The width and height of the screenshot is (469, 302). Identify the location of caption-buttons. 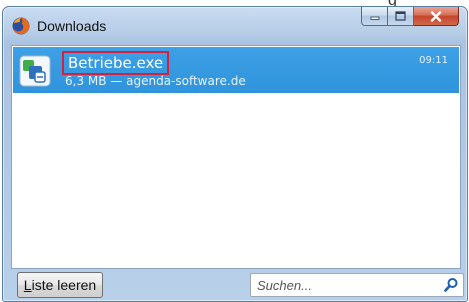
(410, 17).